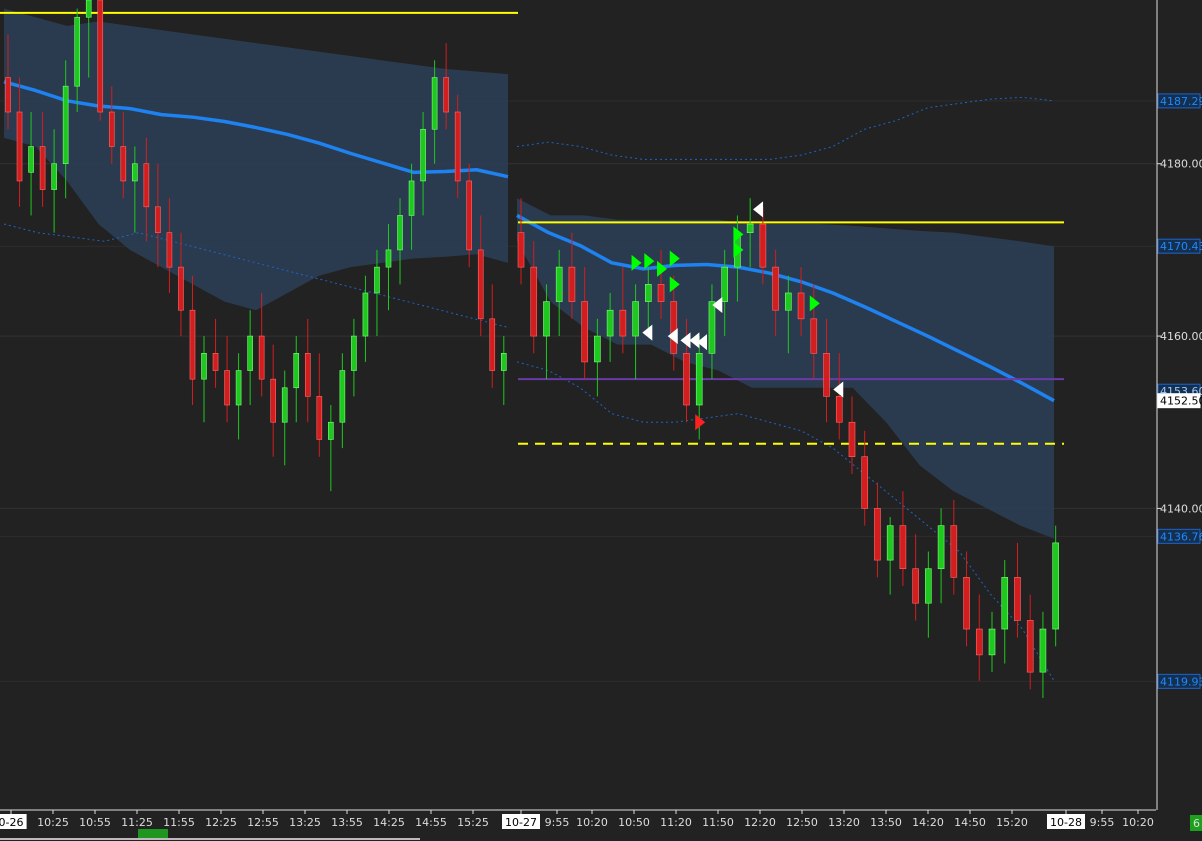 The height and width of the screenshot is (841, 1202). I want to click on x-tick-label: 15:20, so click(1012, 822).